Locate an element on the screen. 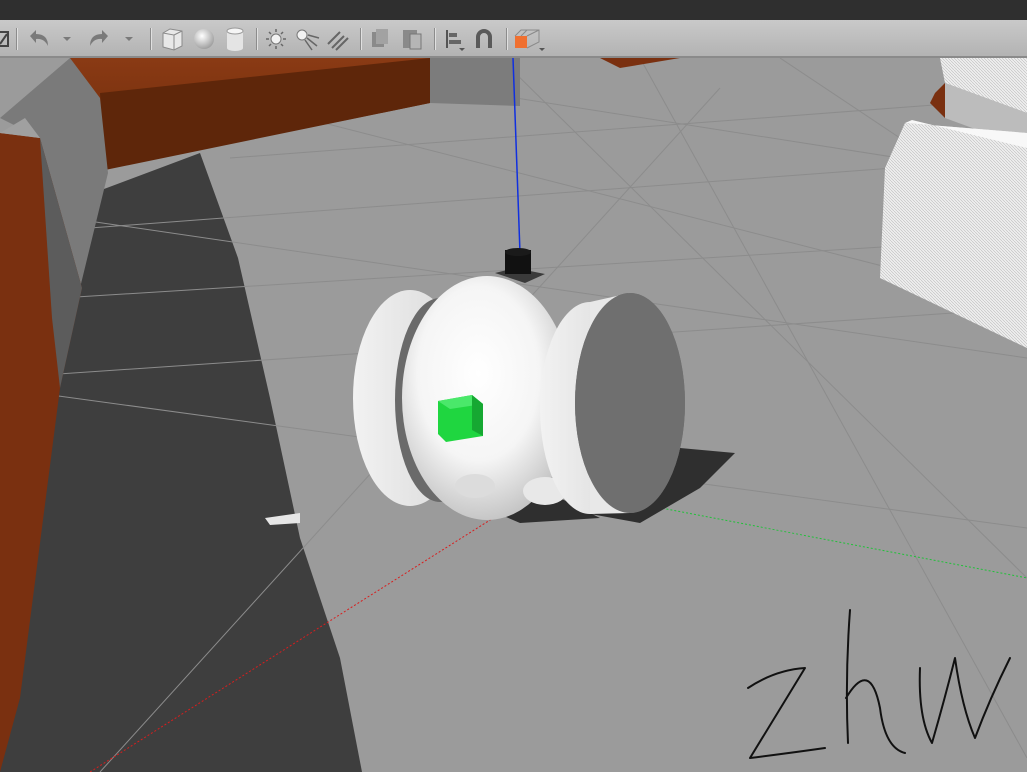 This screenshot has height=772, width=1027. paste-icon is located at coordinates (412, 39).